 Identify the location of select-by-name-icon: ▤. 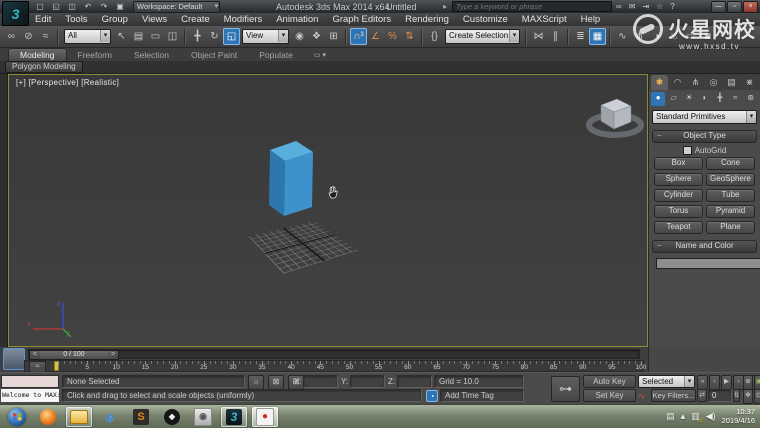
(138, 36).